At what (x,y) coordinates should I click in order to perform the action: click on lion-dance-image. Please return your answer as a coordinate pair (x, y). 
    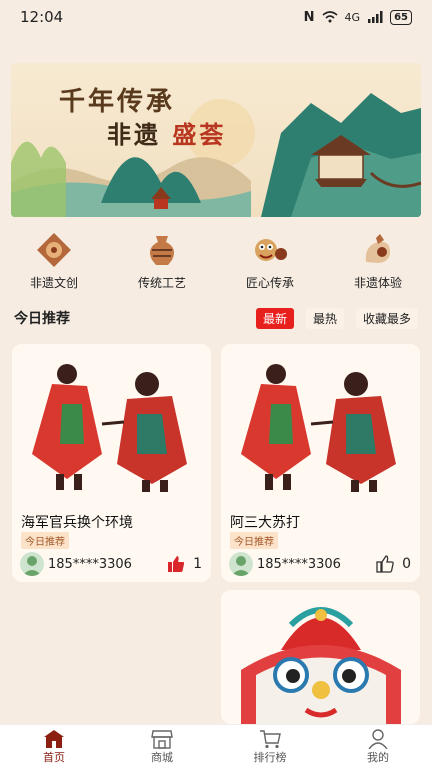
    Looking at the image, I should click on (320, 657).